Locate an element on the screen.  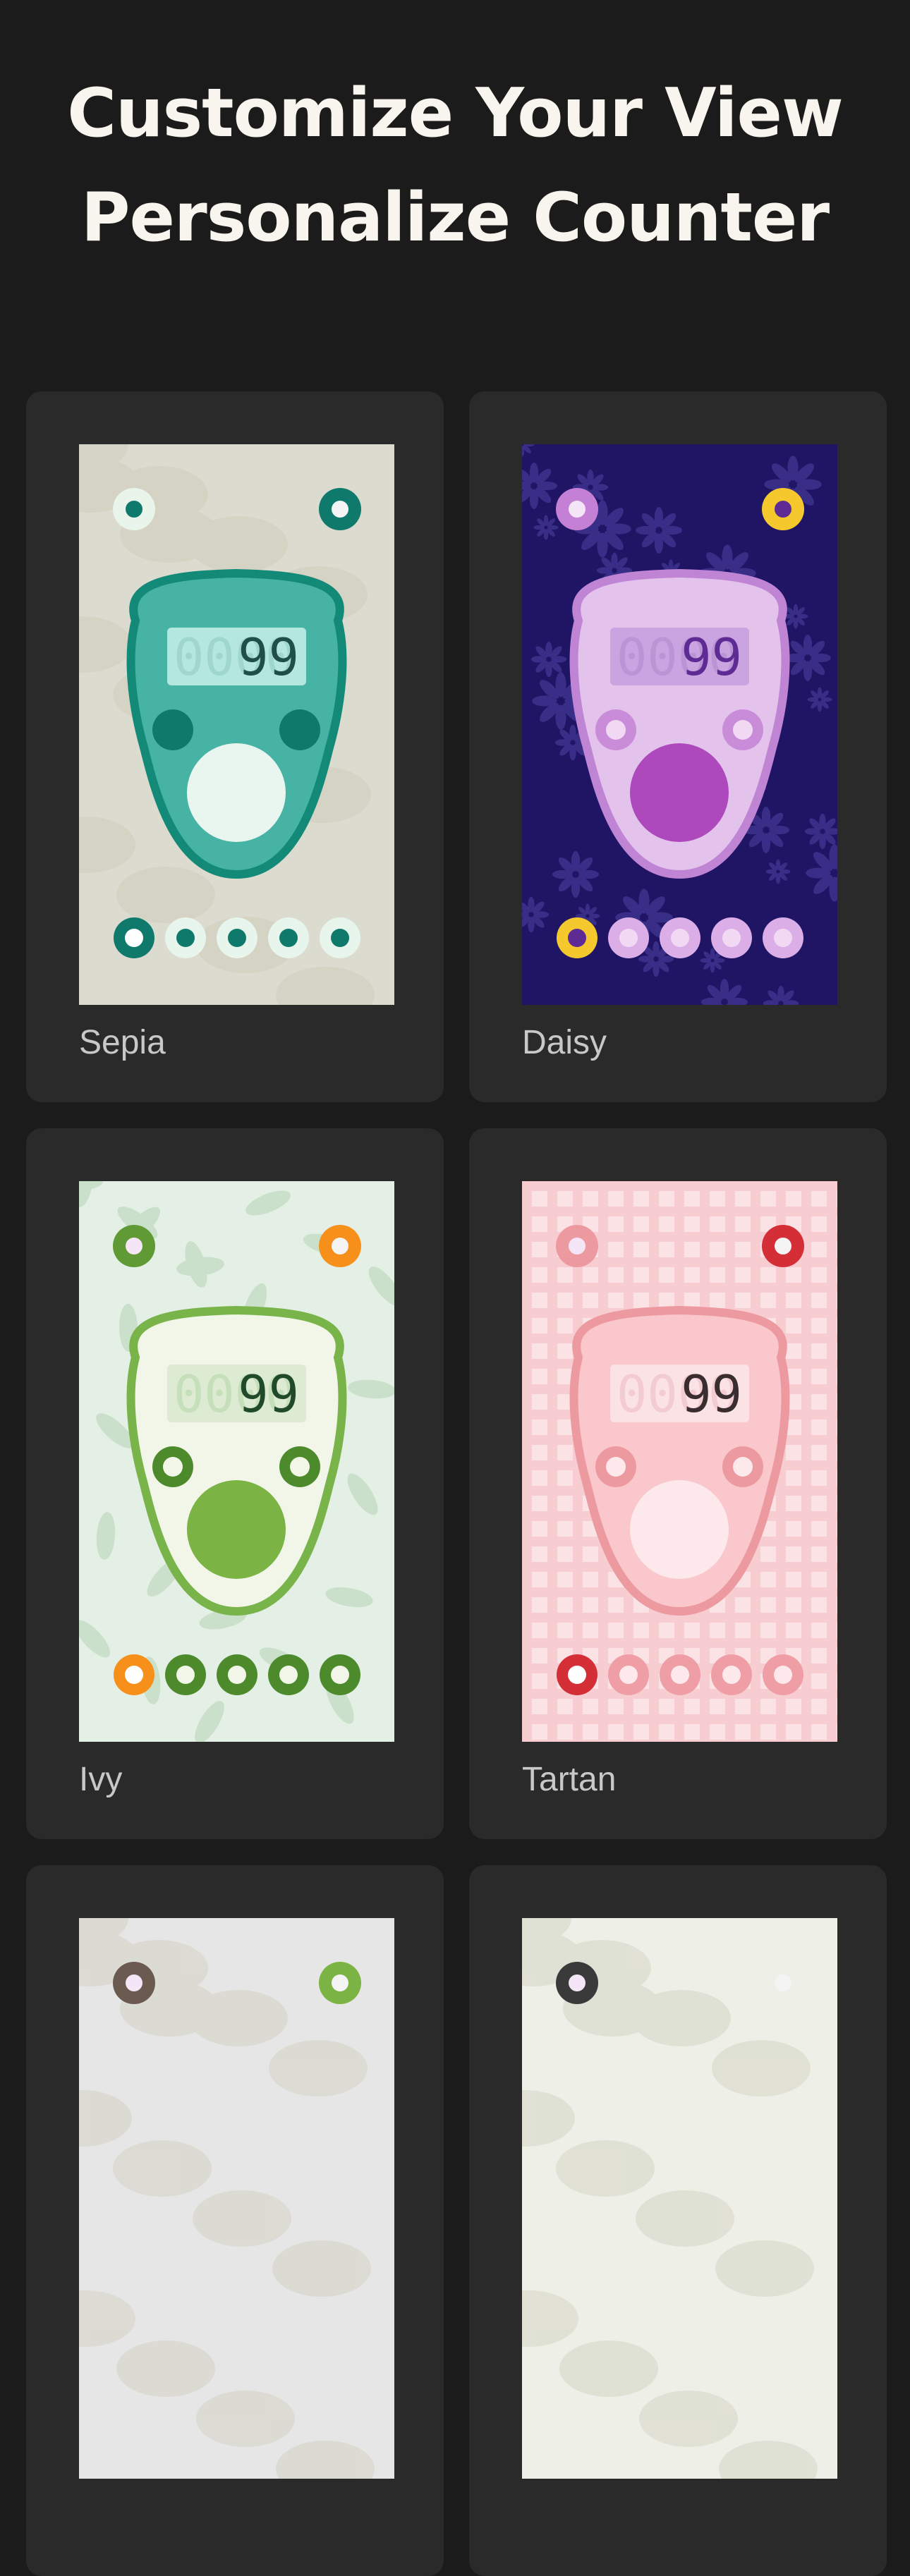
theme-name: Tartan is located at coordinates (569, 1780).